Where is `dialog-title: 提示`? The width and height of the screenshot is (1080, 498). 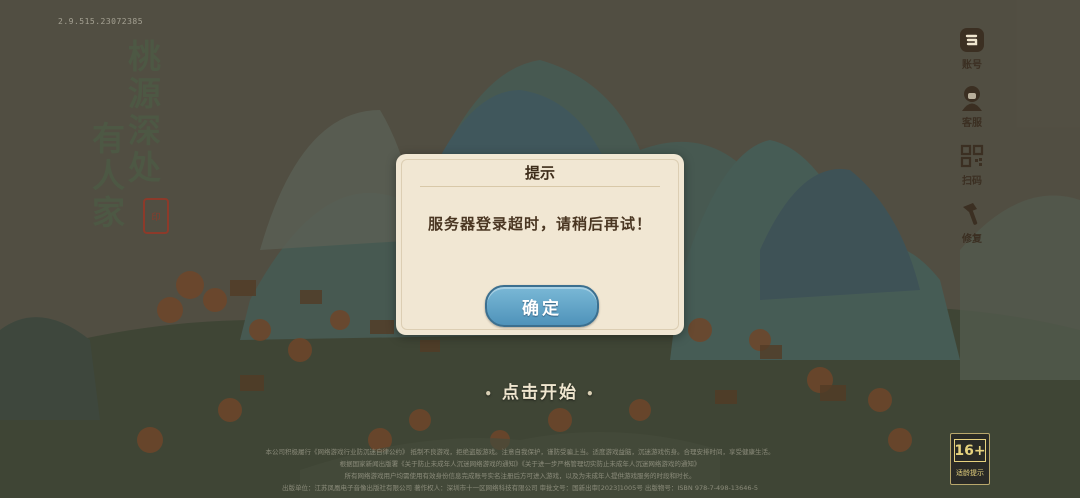 dialog-title: 提示 is located at coordinates (539, 173).